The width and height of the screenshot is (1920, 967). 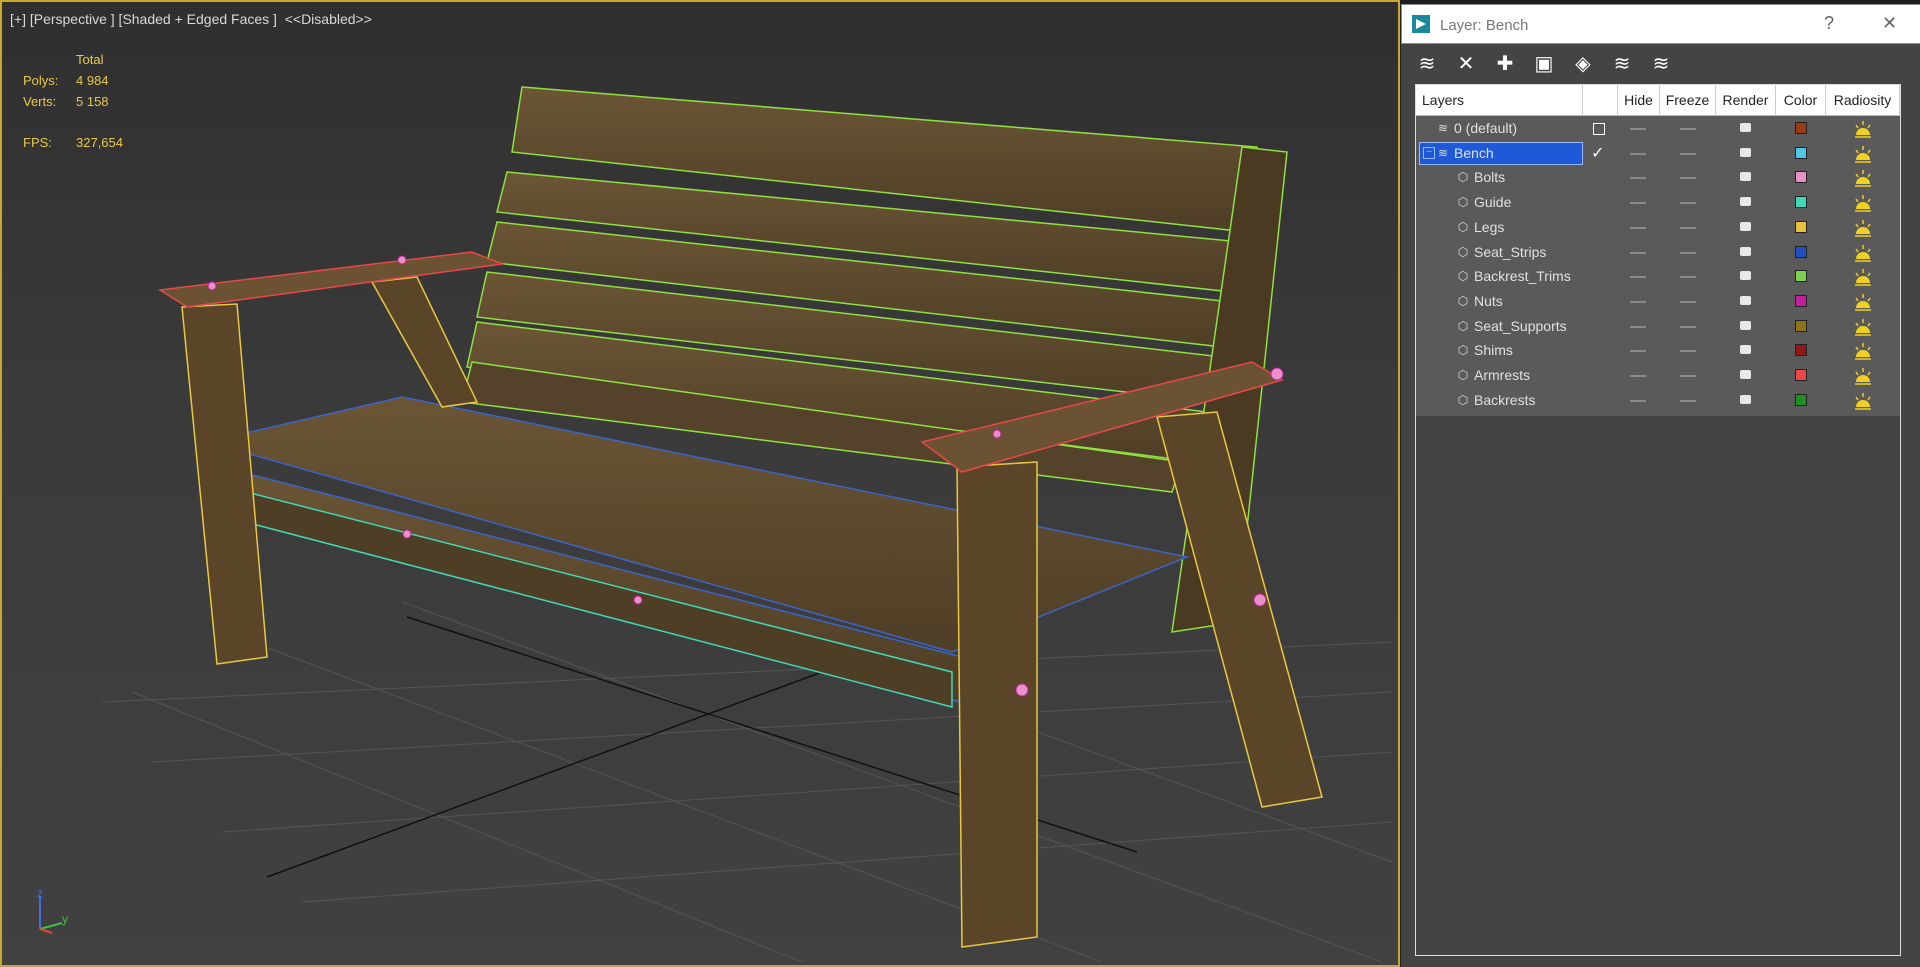 I want to click on column-radiosity: Radiosity, so click(x=1863, y=100).